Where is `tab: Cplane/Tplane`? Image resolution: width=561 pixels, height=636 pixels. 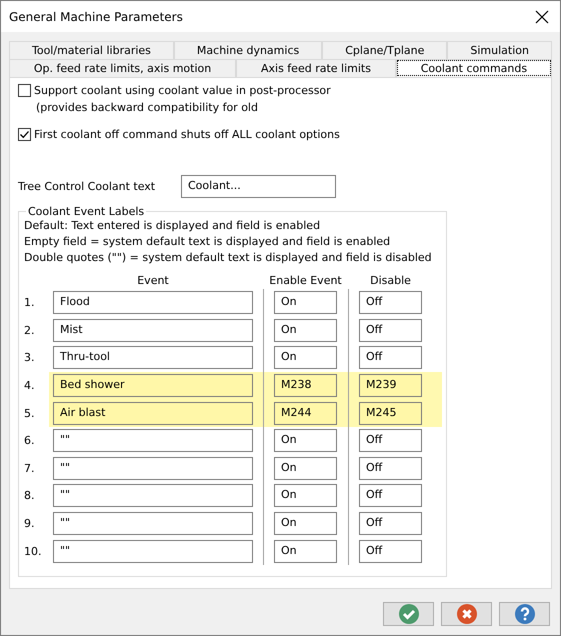
tab: Cplane/Tplane is located at coordinates (385, 50).